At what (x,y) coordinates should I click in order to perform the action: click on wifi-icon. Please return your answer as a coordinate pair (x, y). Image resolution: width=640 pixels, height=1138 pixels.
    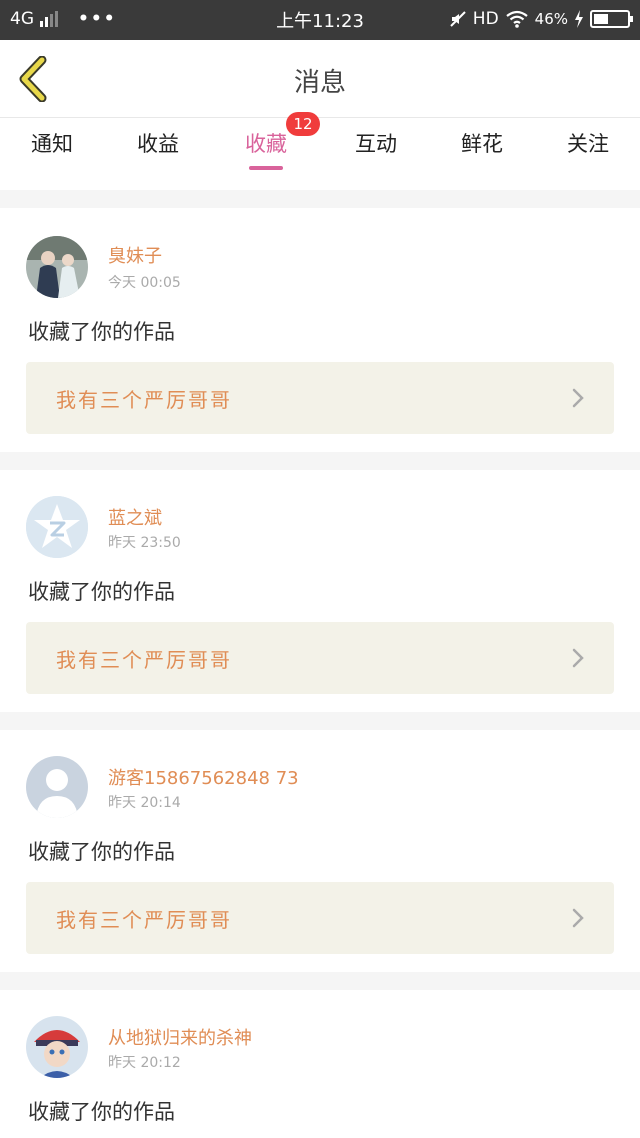
    Looking at the image, I should click on (516, 19).